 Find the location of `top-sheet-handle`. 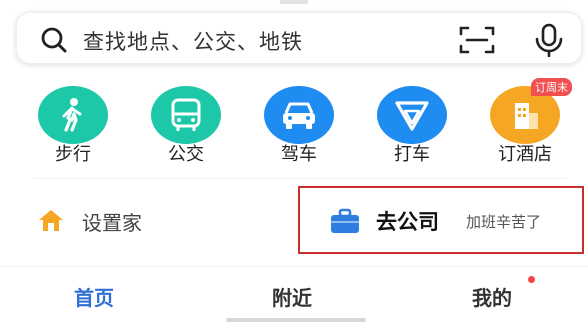

top-sheet-handle is located at coordinates (294, 2).